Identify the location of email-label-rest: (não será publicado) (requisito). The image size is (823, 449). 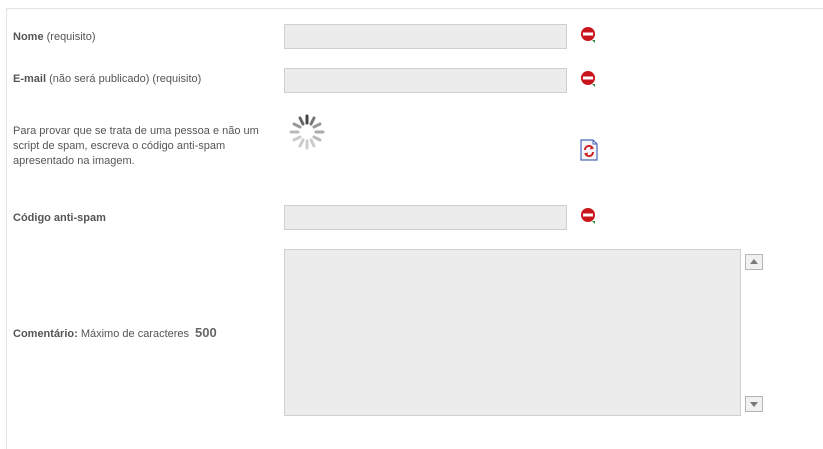
(124, 79).